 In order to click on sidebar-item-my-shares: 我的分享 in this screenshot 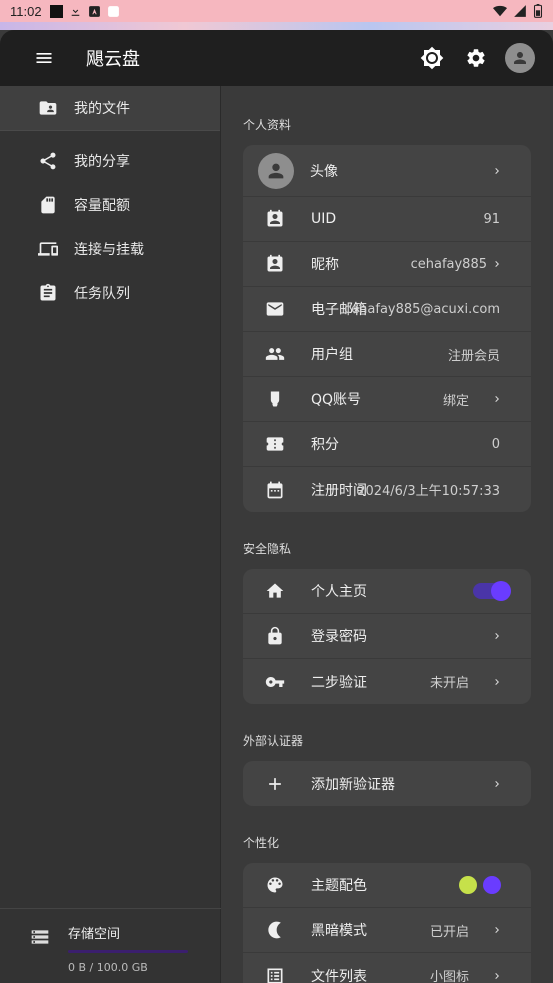, I will do `click(110, 161)`.